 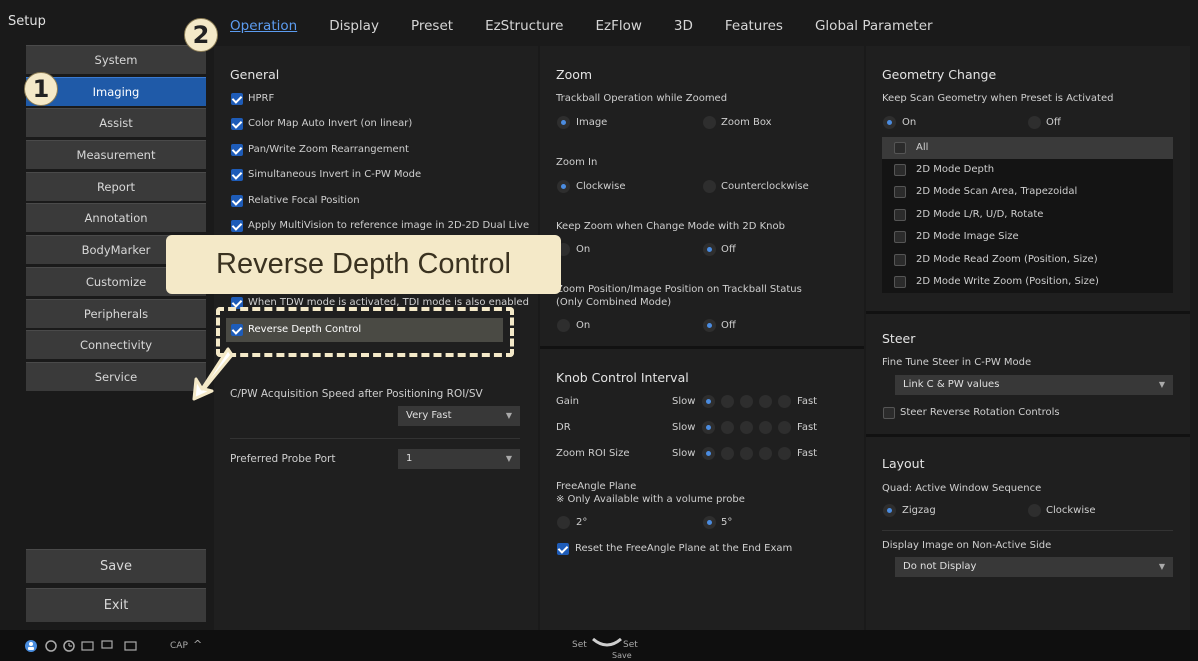 I want to click on steer-reverse-checkbox, so click(x=889, y=413).